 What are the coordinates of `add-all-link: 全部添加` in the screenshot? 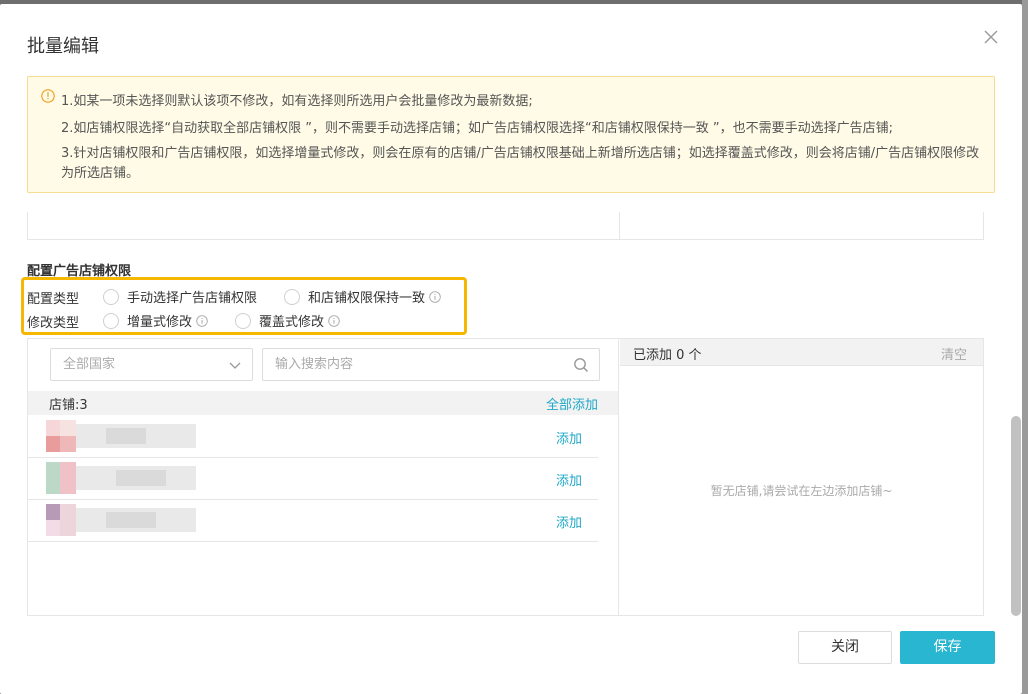 It's located at (572, 403).